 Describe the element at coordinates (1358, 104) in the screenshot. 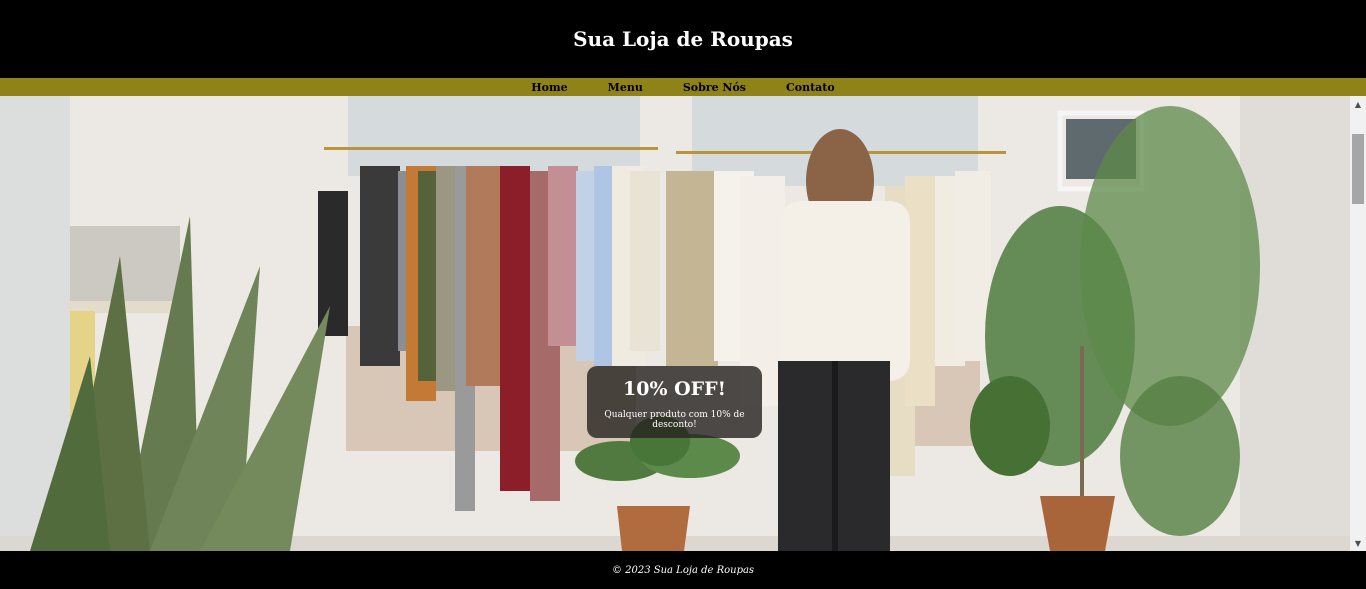

I see `scroll-up-arrow-icon: ▲` at that location.